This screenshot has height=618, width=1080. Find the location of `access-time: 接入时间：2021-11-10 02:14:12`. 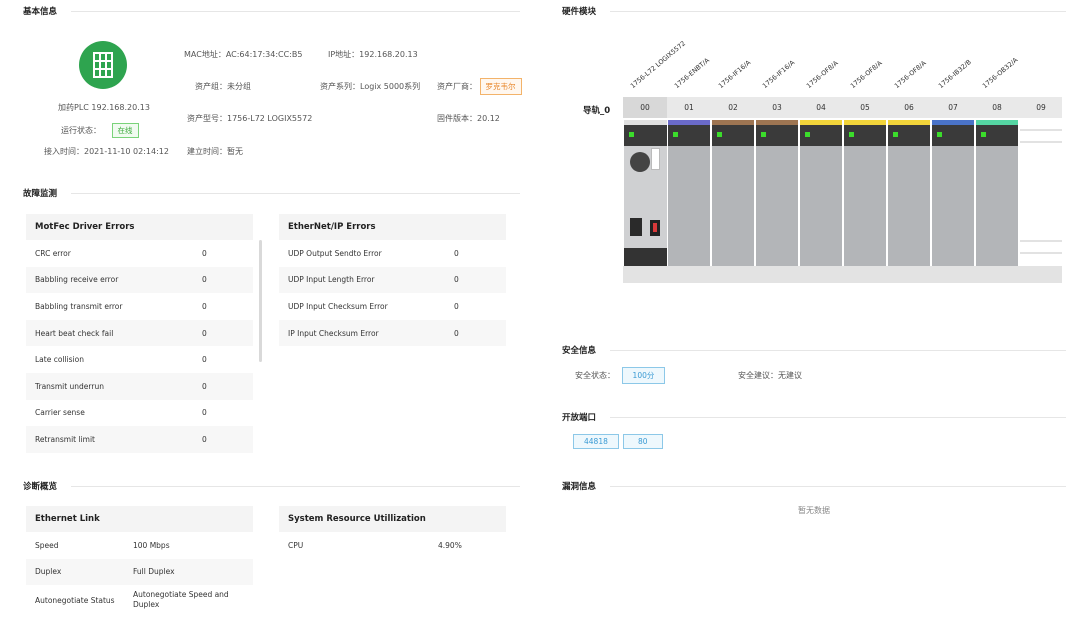

access-time: 接入时间：2021-11-10 02:14:12 is located at coordinates (106, 151).